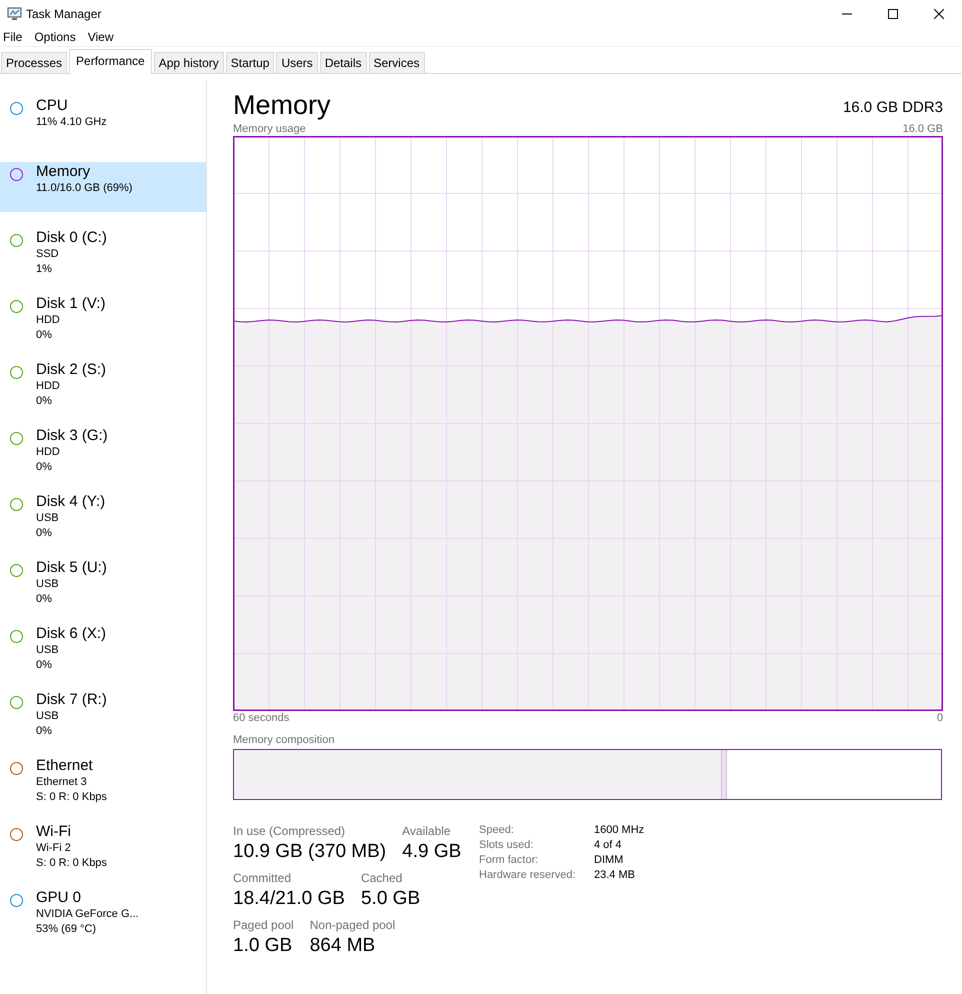 The width and height of the screenshot is (962, 994). Describe the element at coordinates (71, 699) in the screenshot. I see `item-name: Disk 7 (R:)` at that location.